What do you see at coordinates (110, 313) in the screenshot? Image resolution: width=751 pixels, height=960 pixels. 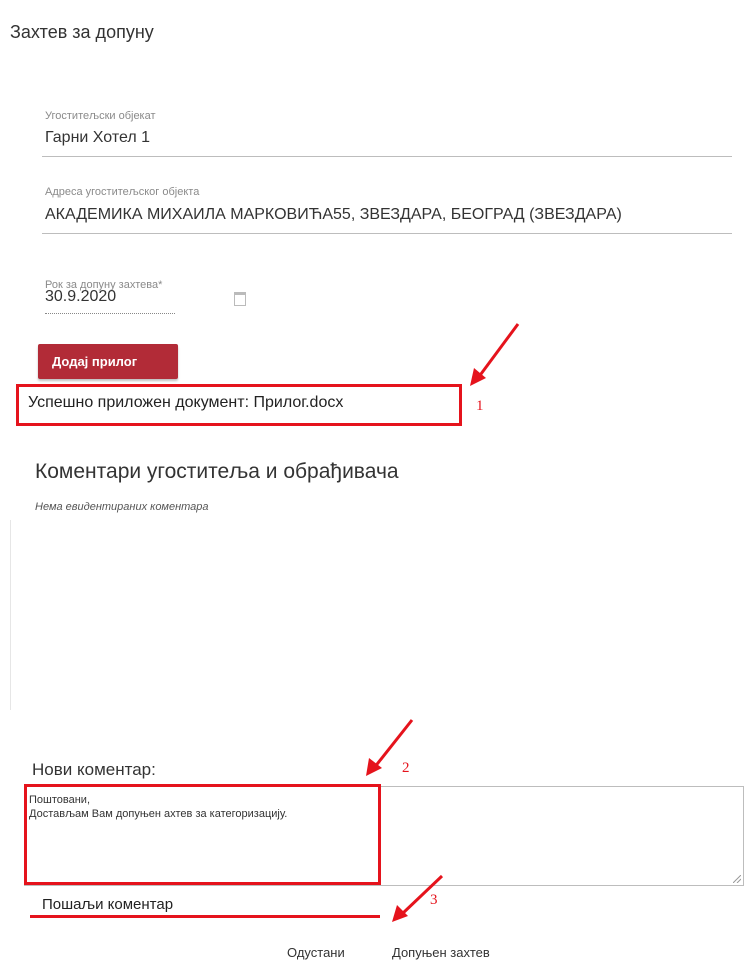 I see `deadline-underline` at bounding box center [110, 313].